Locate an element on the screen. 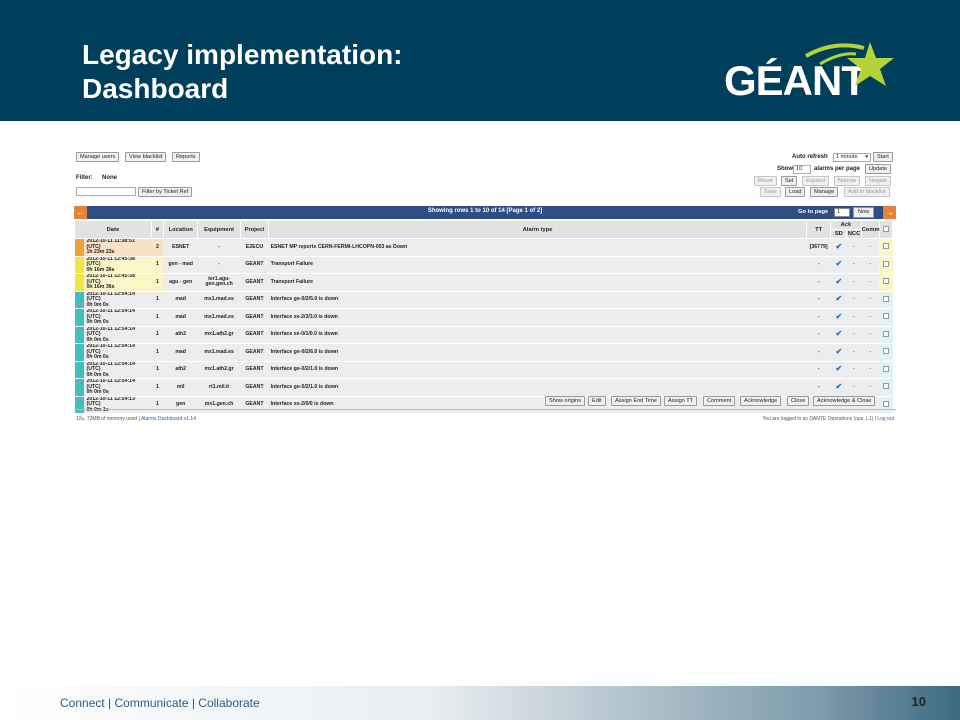 This screenshot has width=960, height=720. cell-tt: - is located at coordinates (818, 352).